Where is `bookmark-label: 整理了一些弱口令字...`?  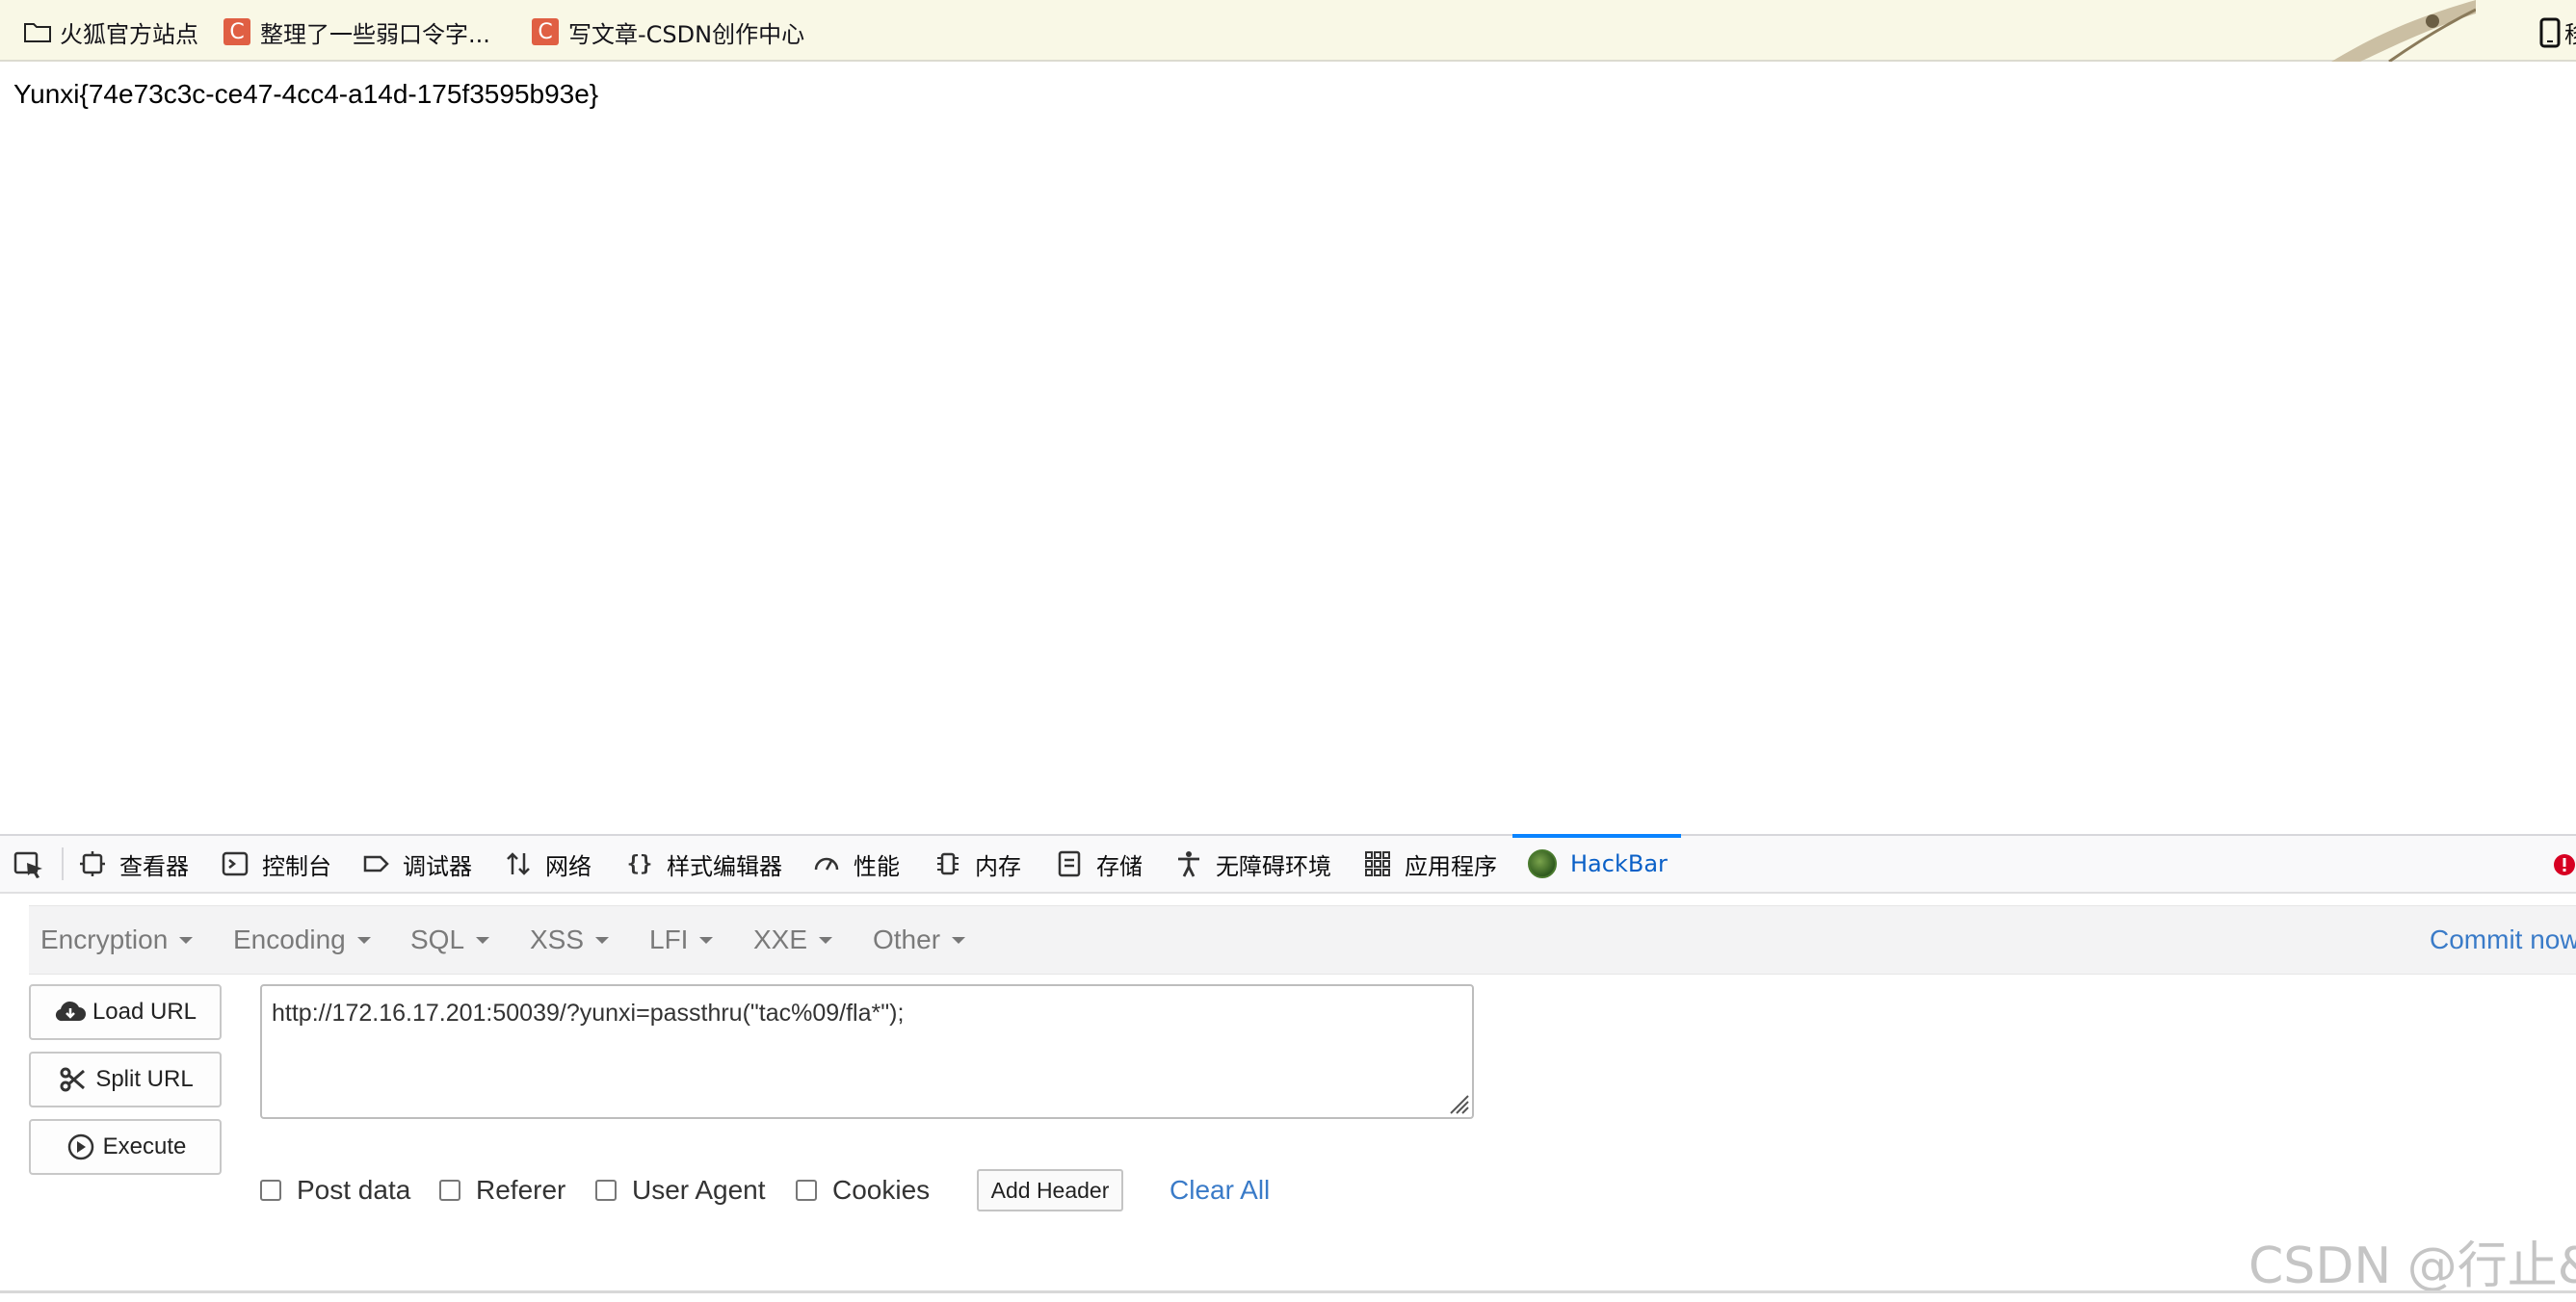 bookmark-label: 整理了一些弱口令字... is located at coordinates (375, 34).